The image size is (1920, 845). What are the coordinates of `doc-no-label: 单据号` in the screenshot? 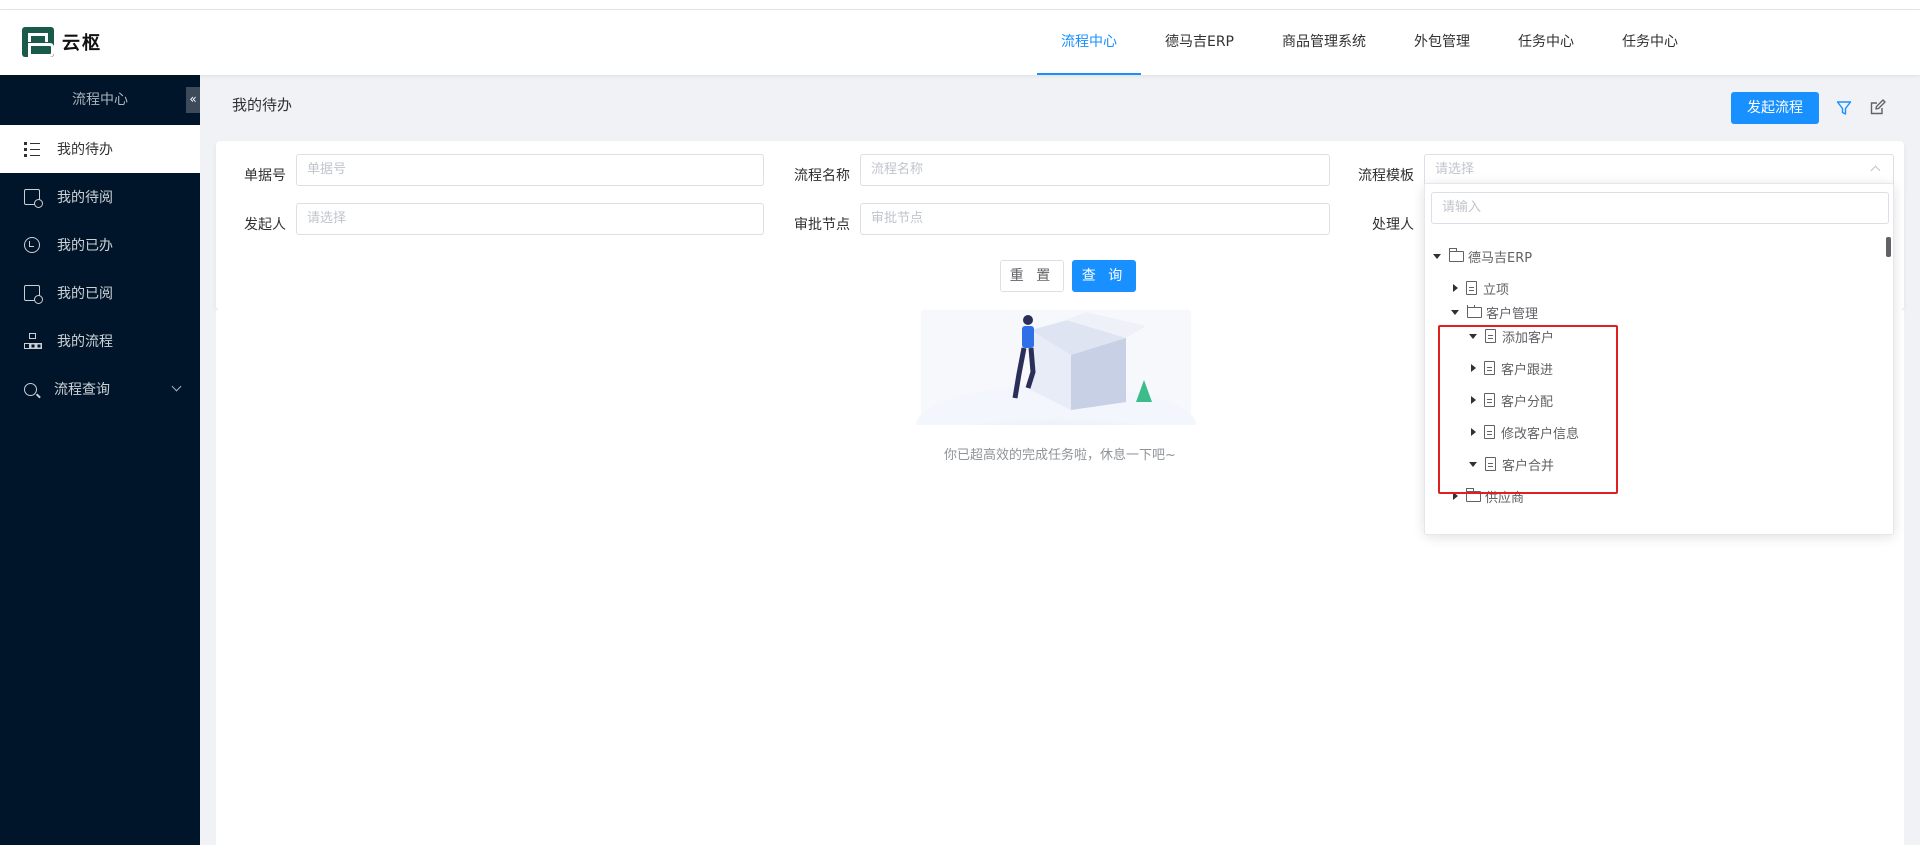 It's located at (265, 176).